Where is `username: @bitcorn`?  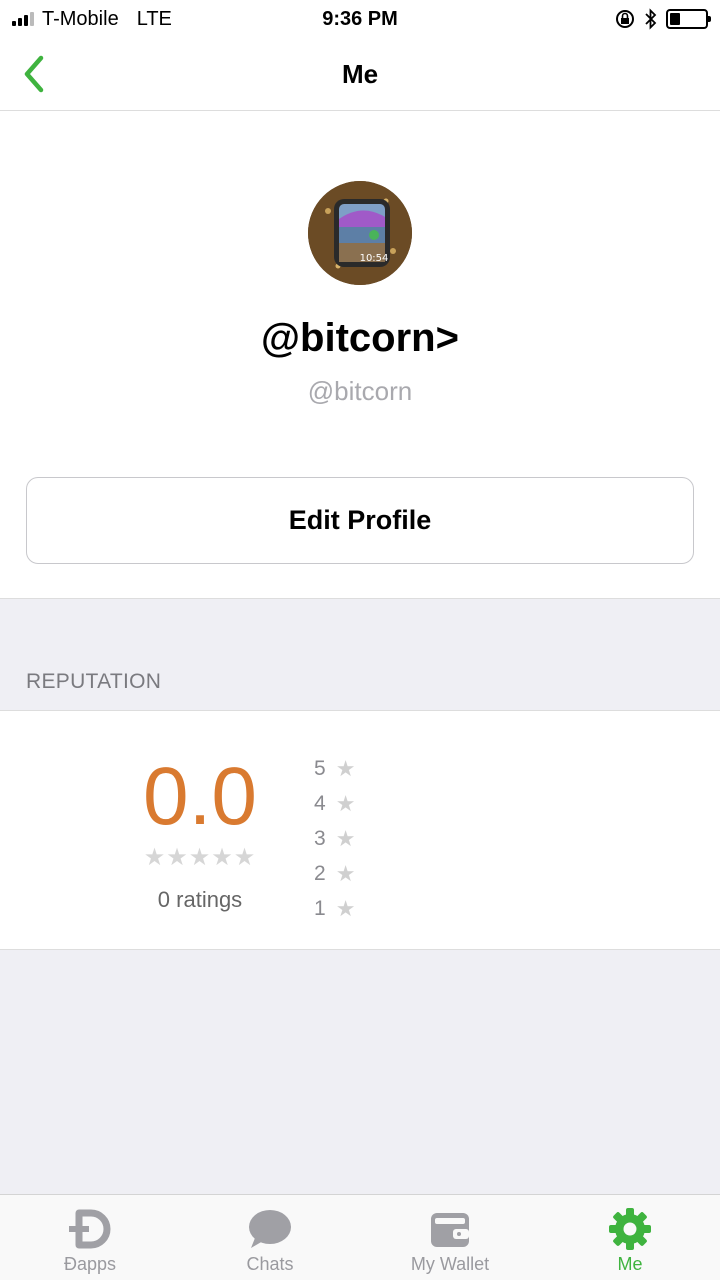 username: @bitcorn is located at coordinates (360, 391).